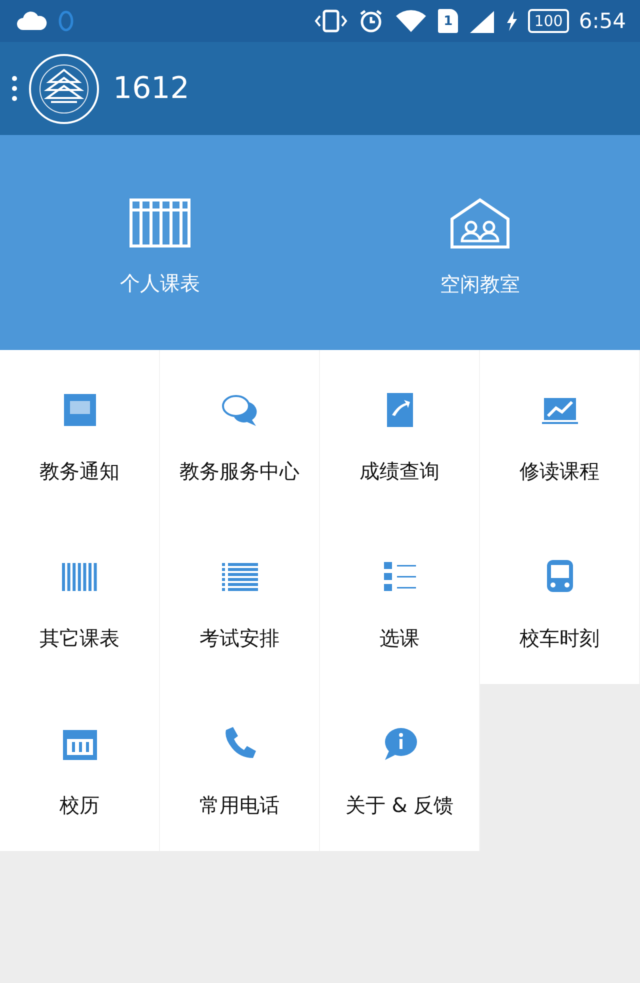 This screenshot has height=983, width=640. I want to click on clock-time: 6:54, so click(602, 21).